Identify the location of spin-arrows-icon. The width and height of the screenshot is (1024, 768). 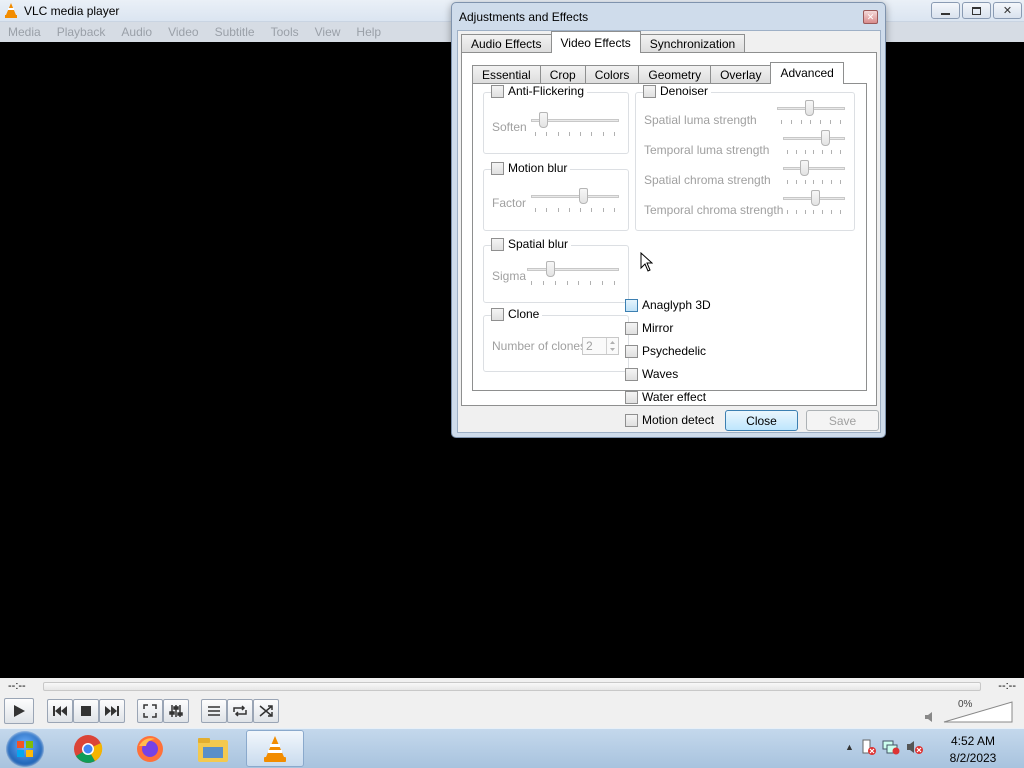
(612, 346).